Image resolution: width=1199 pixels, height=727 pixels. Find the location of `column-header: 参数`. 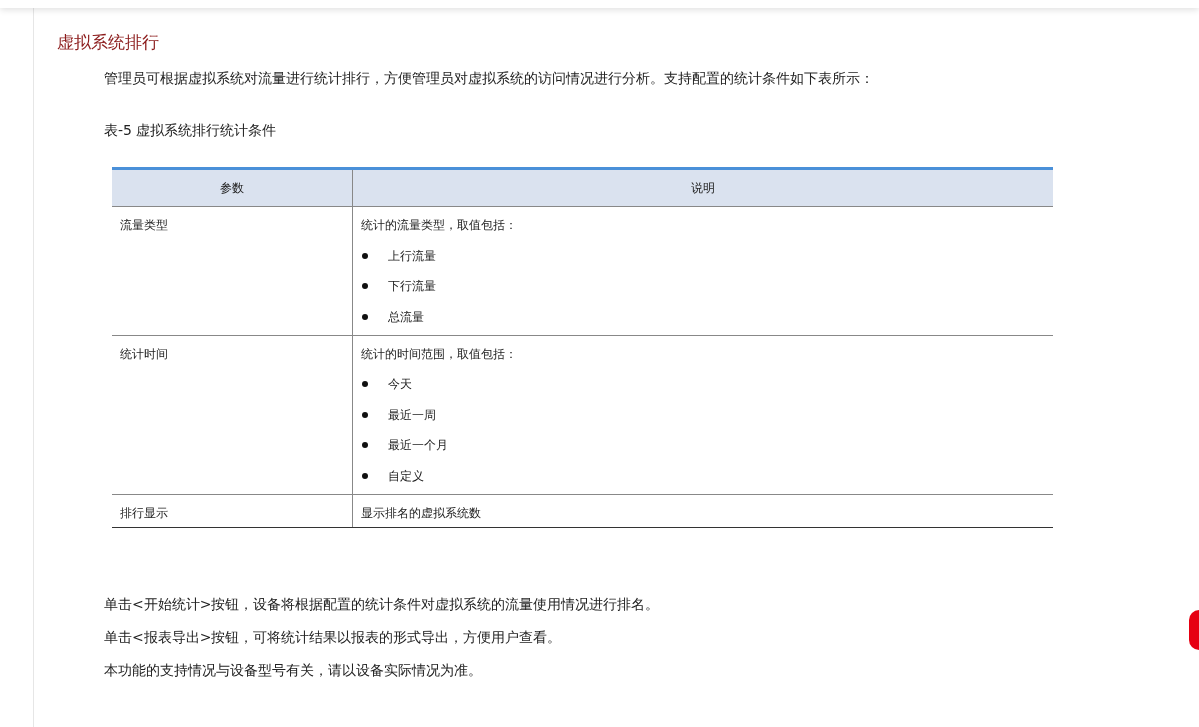

column-header: 参数 is located at coordinates (232, 187).